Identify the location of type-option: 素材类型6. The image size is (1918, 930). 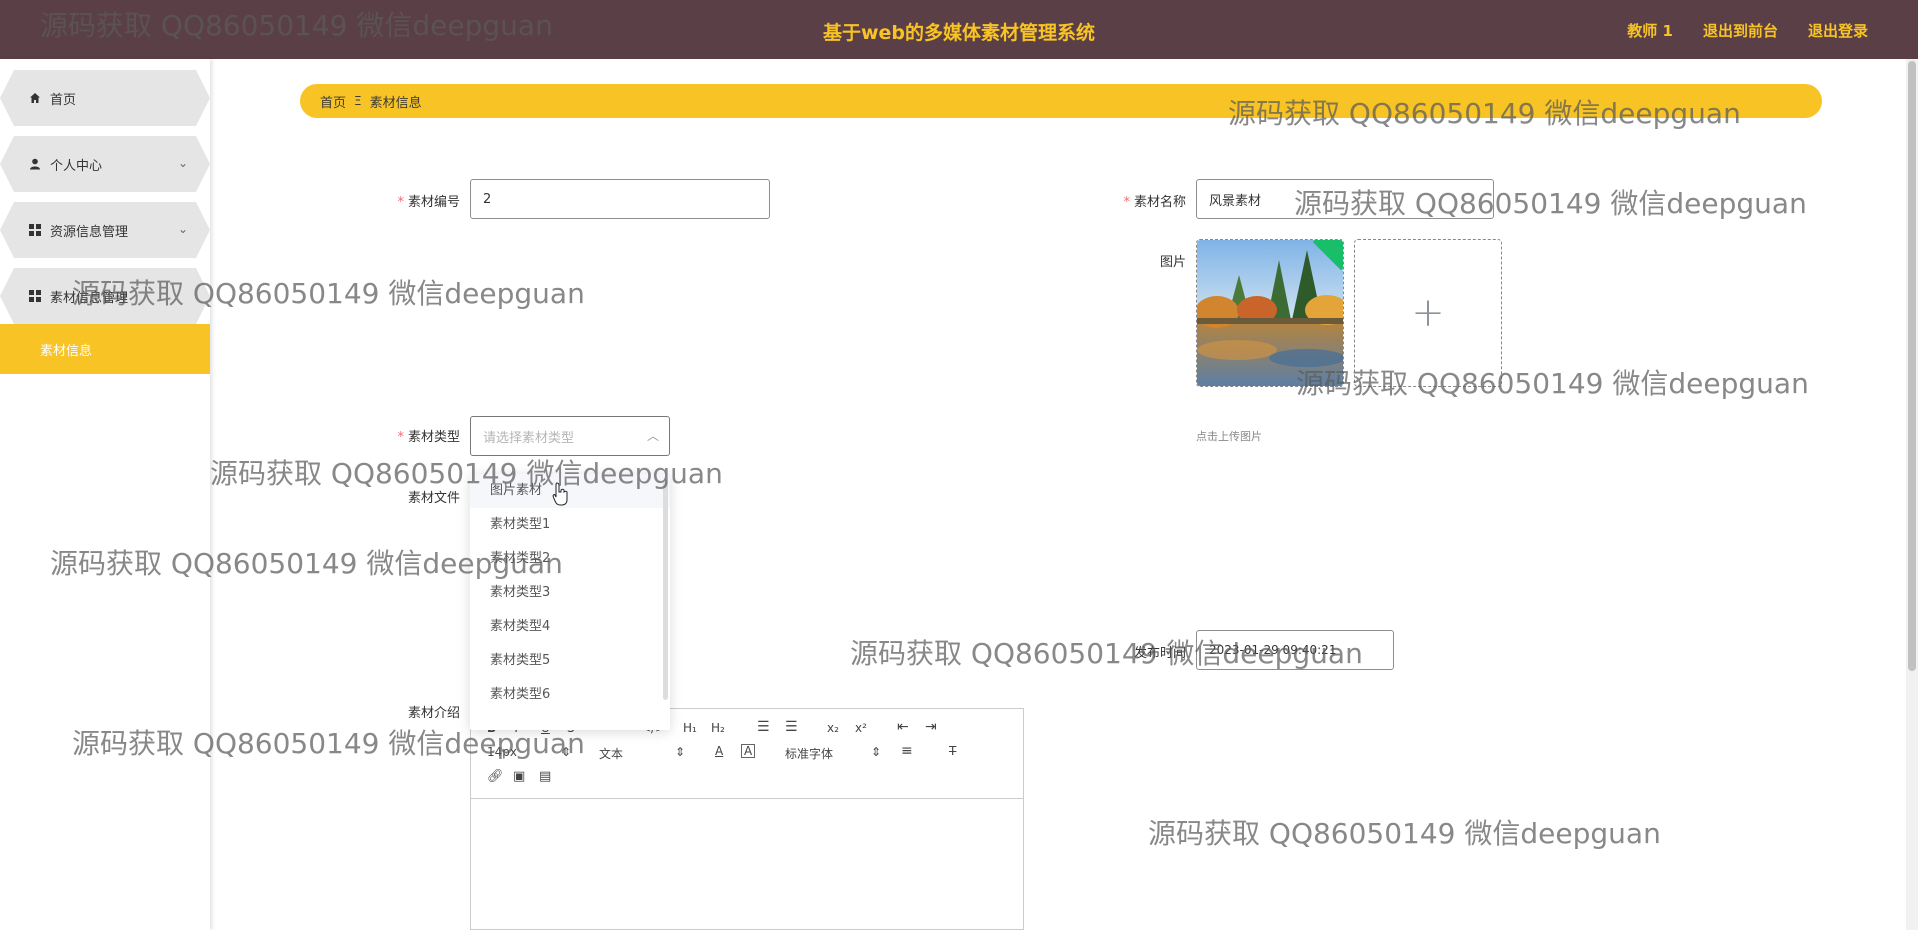
(570, 695).